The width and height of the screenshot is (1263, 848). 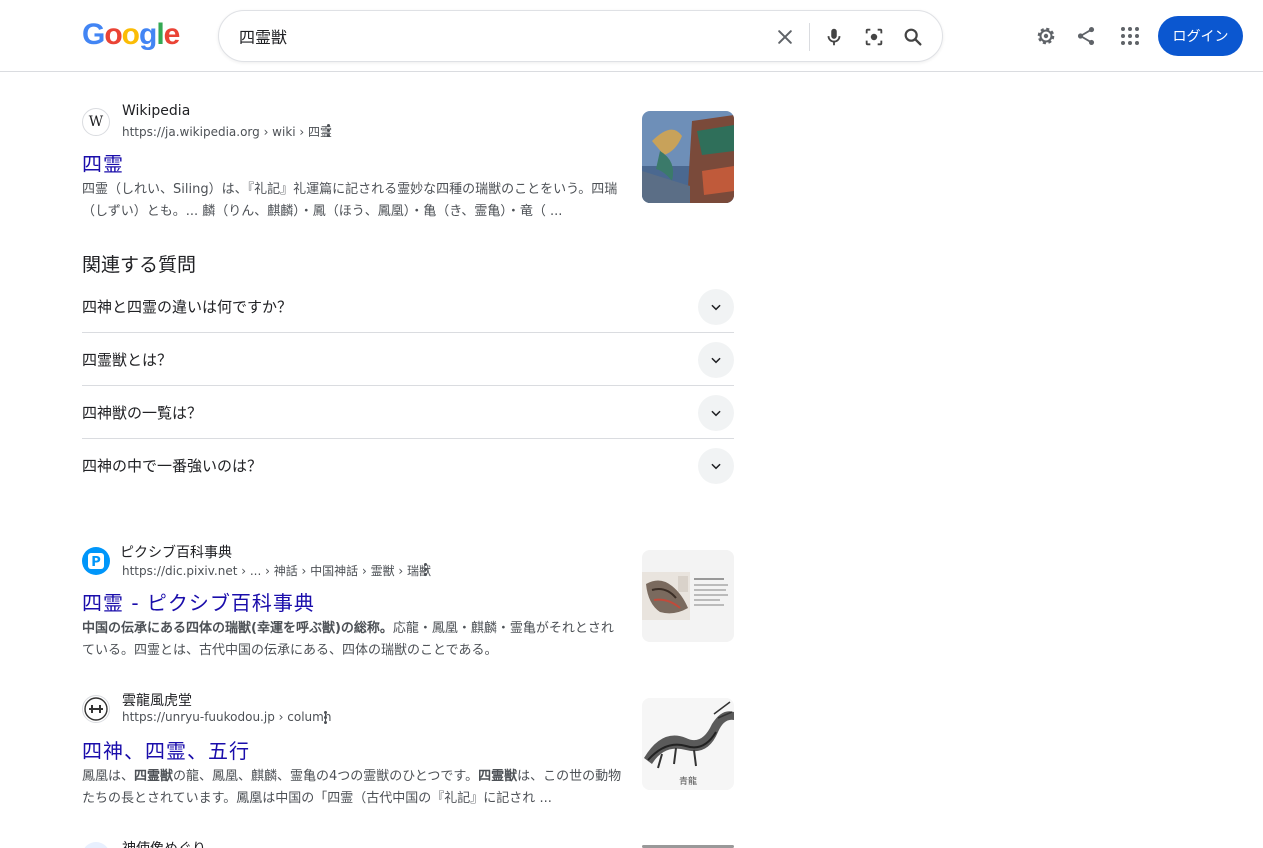 What do you see at coordinates (187, 307) in the screenshot?
I see `related-question-text: 四神と四霊の違いは何ですか？` at bounding box center [187, 307].